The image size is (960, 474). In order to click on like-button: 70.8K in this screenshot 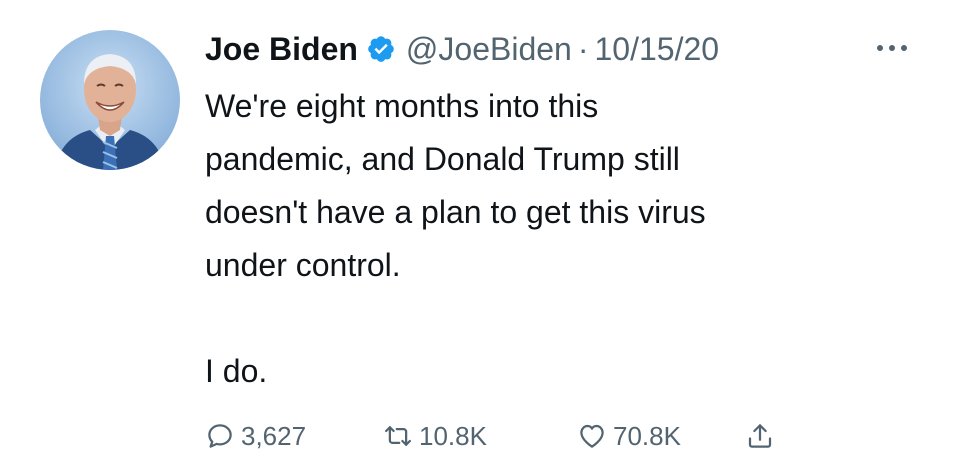, I will do `click(629, 436)`.